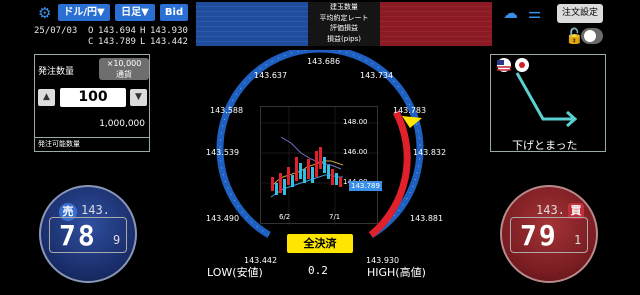 The height and width of the screenshot is (295, 640). I want to click on open-label: O, so click(91, 31).